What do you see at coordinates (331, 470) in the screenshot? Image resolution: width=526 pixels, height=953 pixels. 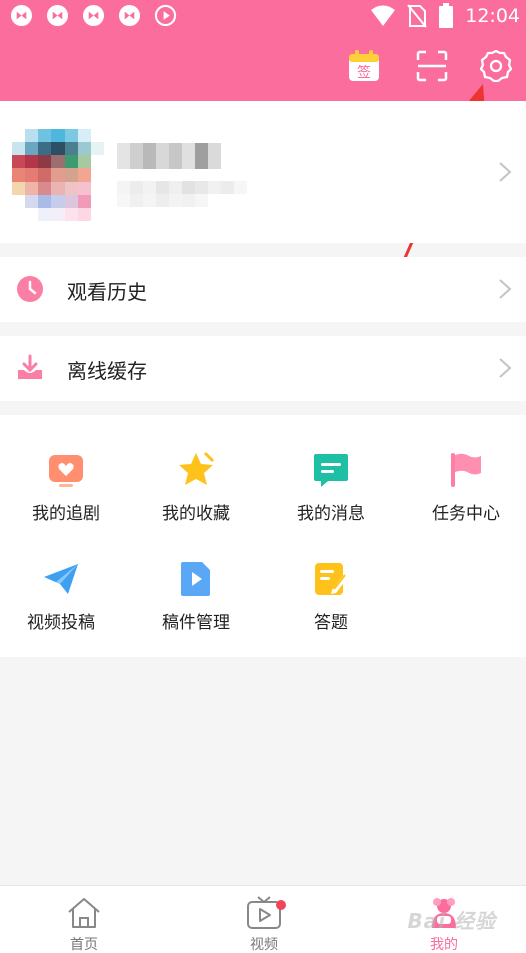 I see `message-icon` at bounding box center [331, 470].